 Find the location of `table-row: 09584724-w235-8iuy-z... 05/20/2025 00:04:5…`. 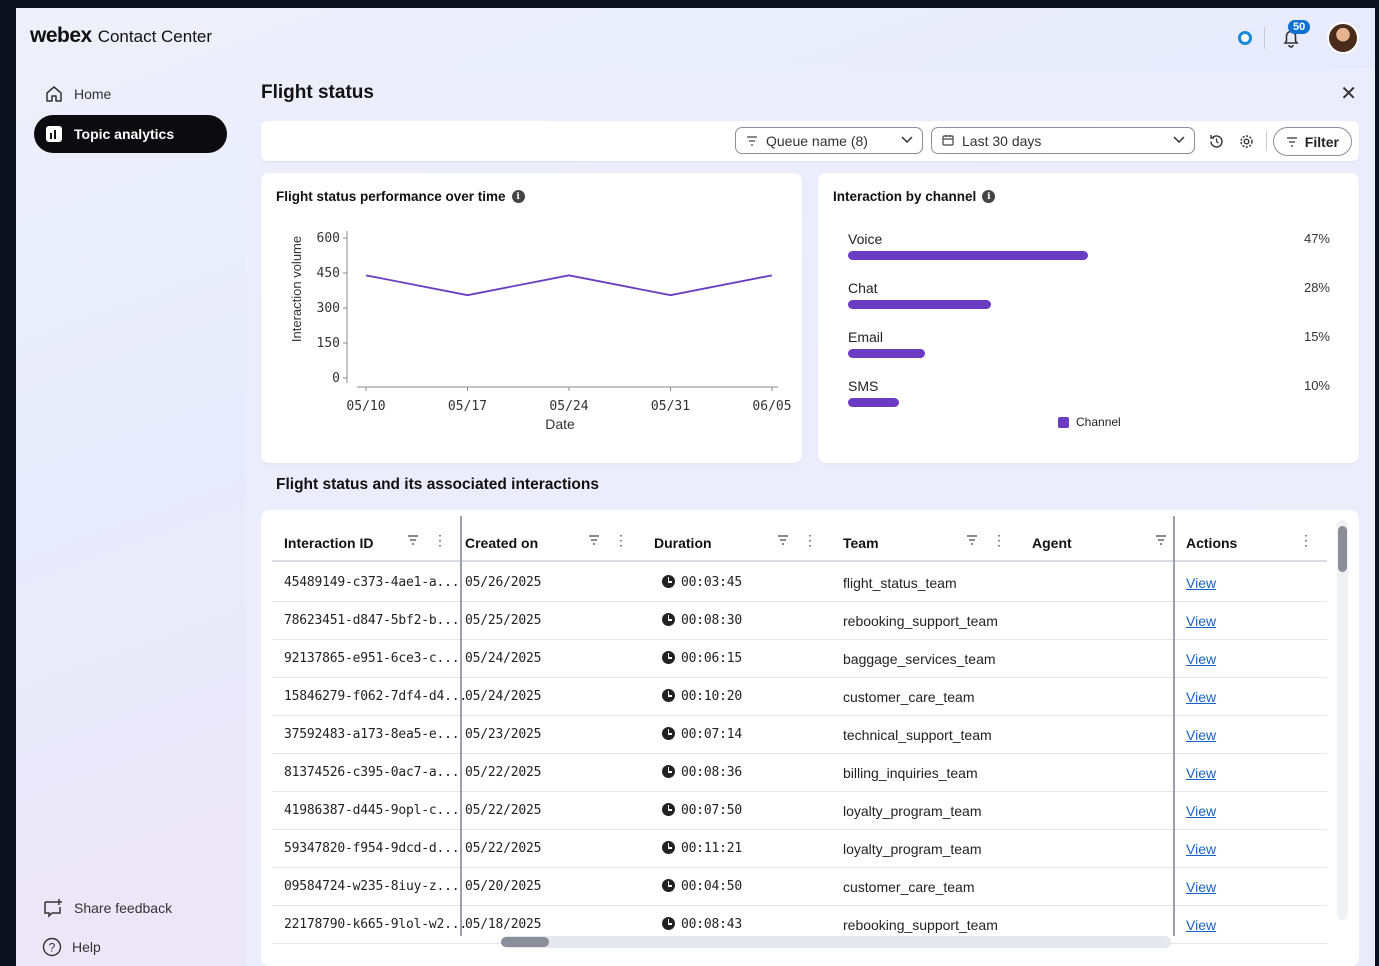

table-row: 09584724-w235-8iuy-z... 05/20/2025 00:04:5… is located at coordinates (799, 887).